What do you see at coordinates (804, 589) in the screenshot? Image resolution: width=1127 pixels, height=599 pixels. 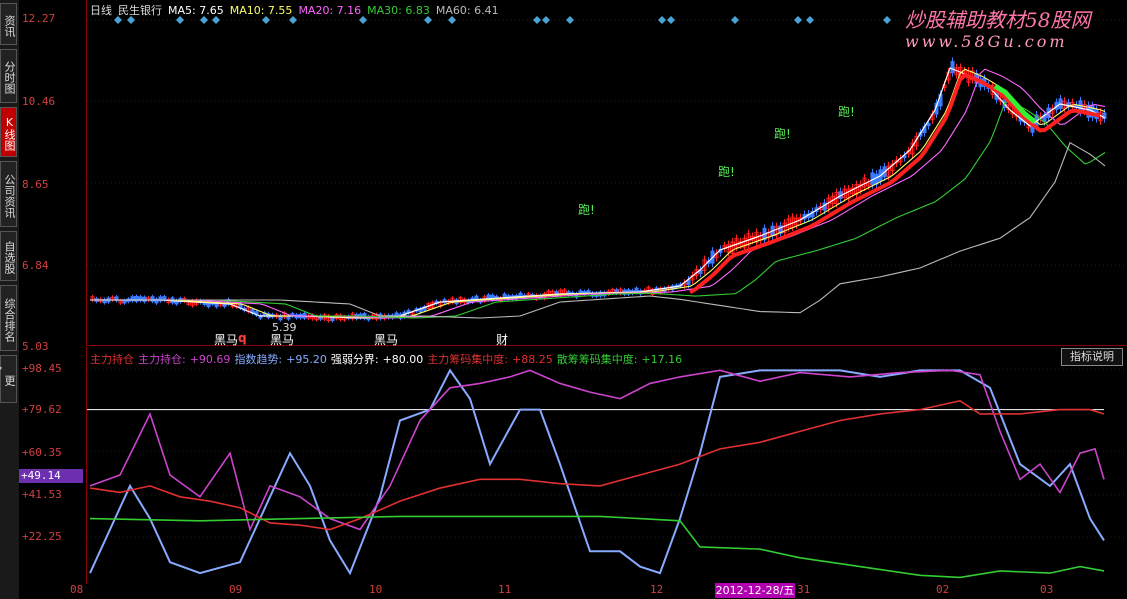 I see `x-axis-label: 31` at bounding box center [804, 589].